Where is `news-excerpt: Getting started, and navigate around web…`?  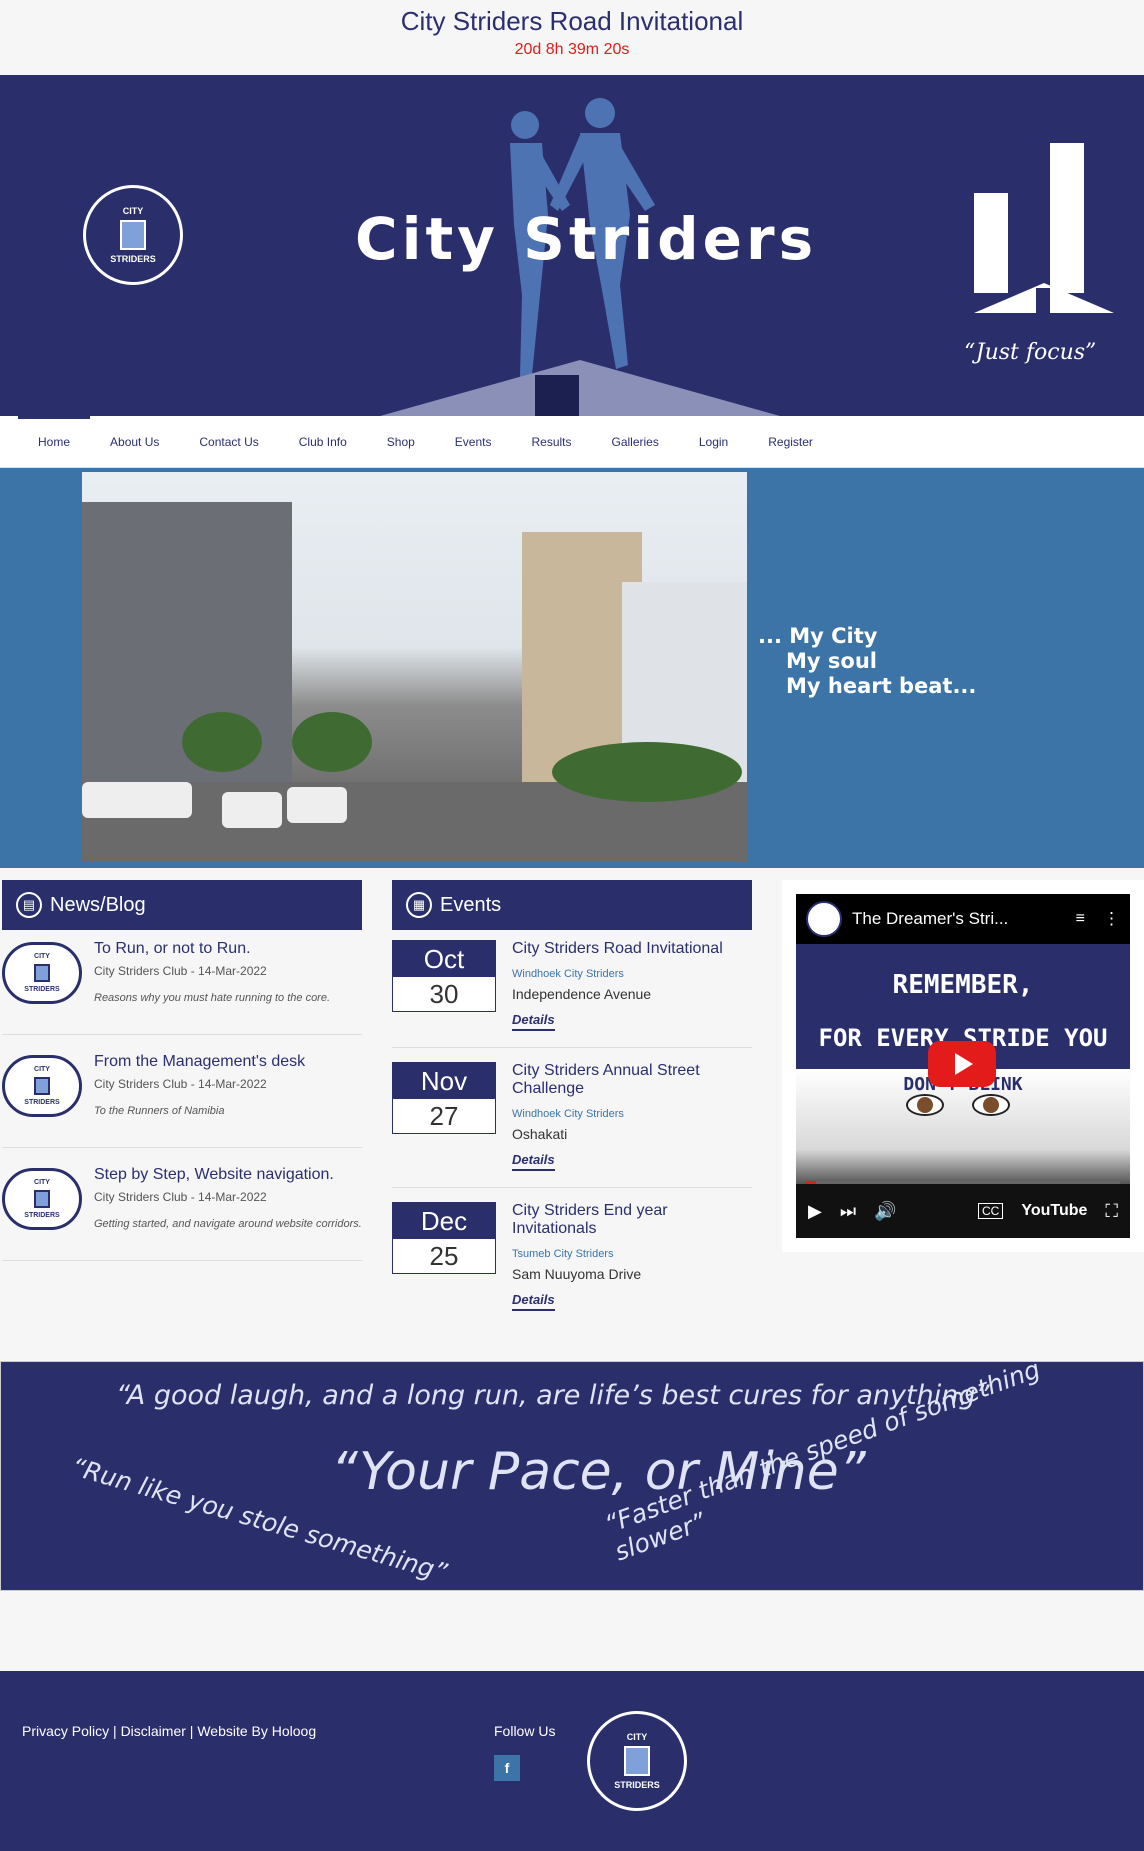
news-excerpt: Getting started, and navigate around web… is located at coordinates (228, 1224).